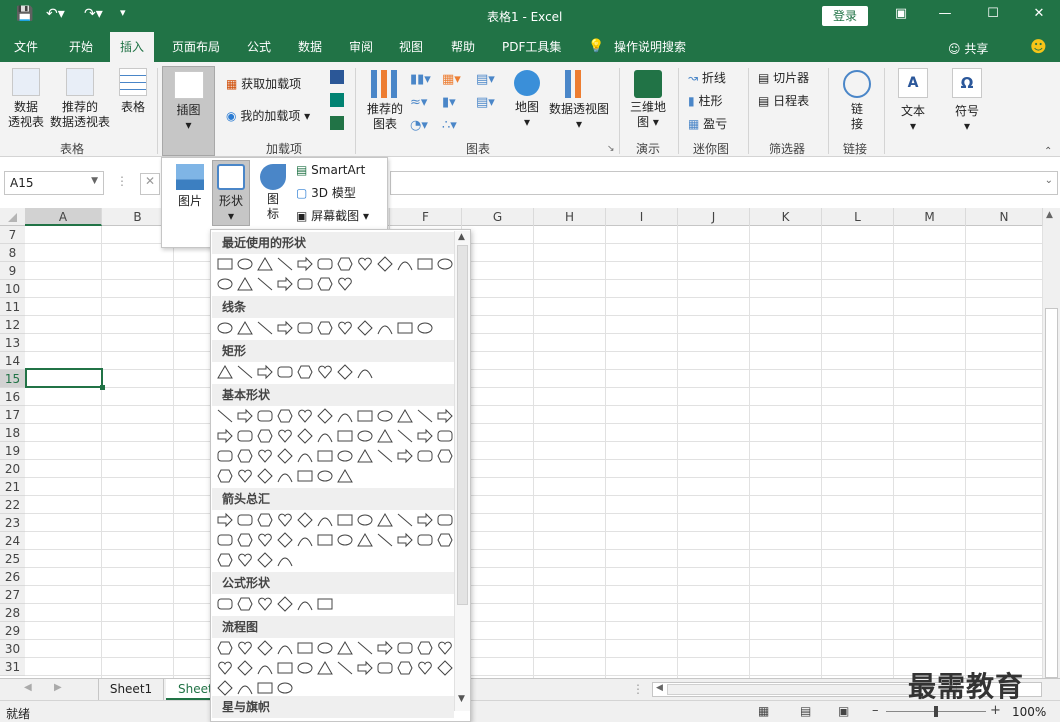 This screenshot has height=722, width=1060. What do you see at coordinates (12, 595) in the screenshot?
I see `row-header-27: 27` at bounding box center [12, 595].